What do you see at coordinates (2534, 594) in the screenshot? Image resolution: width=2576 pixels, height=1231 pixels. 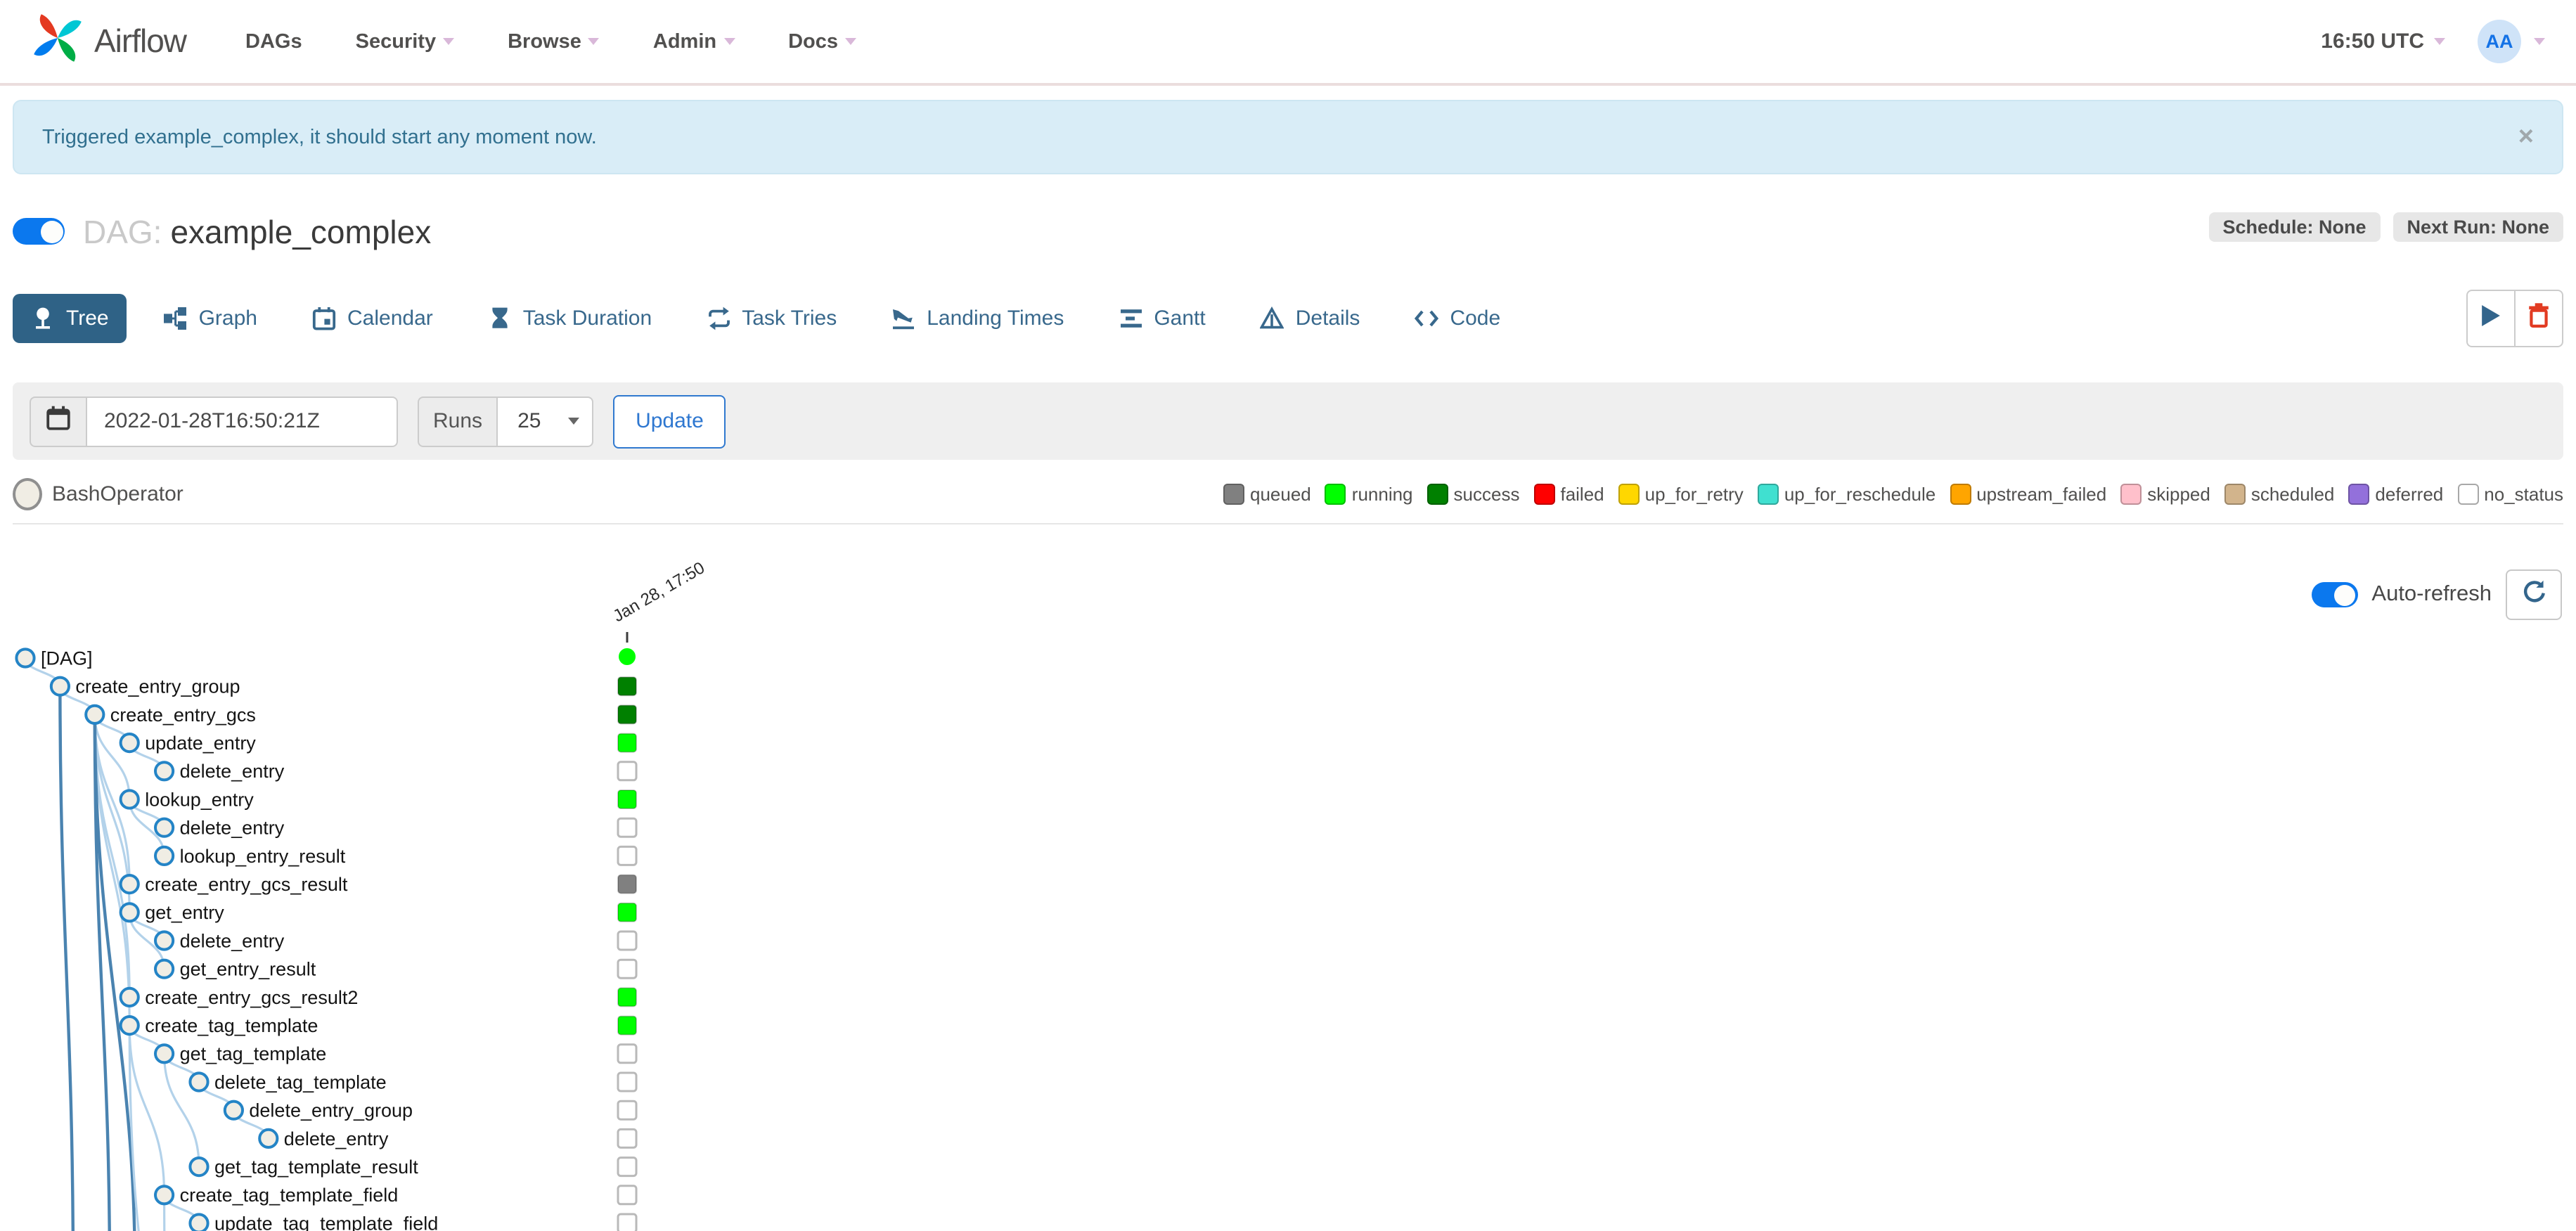 I see `refresh-button` at bounding box center [2534, 594].